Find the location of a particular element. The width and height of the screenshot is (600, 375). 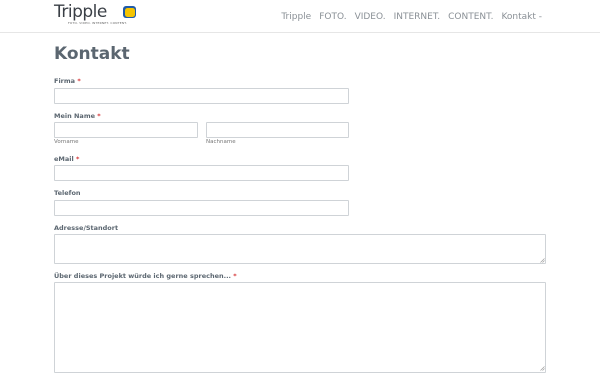

name-label: Mein Name * is located at coordinates (77, 116).